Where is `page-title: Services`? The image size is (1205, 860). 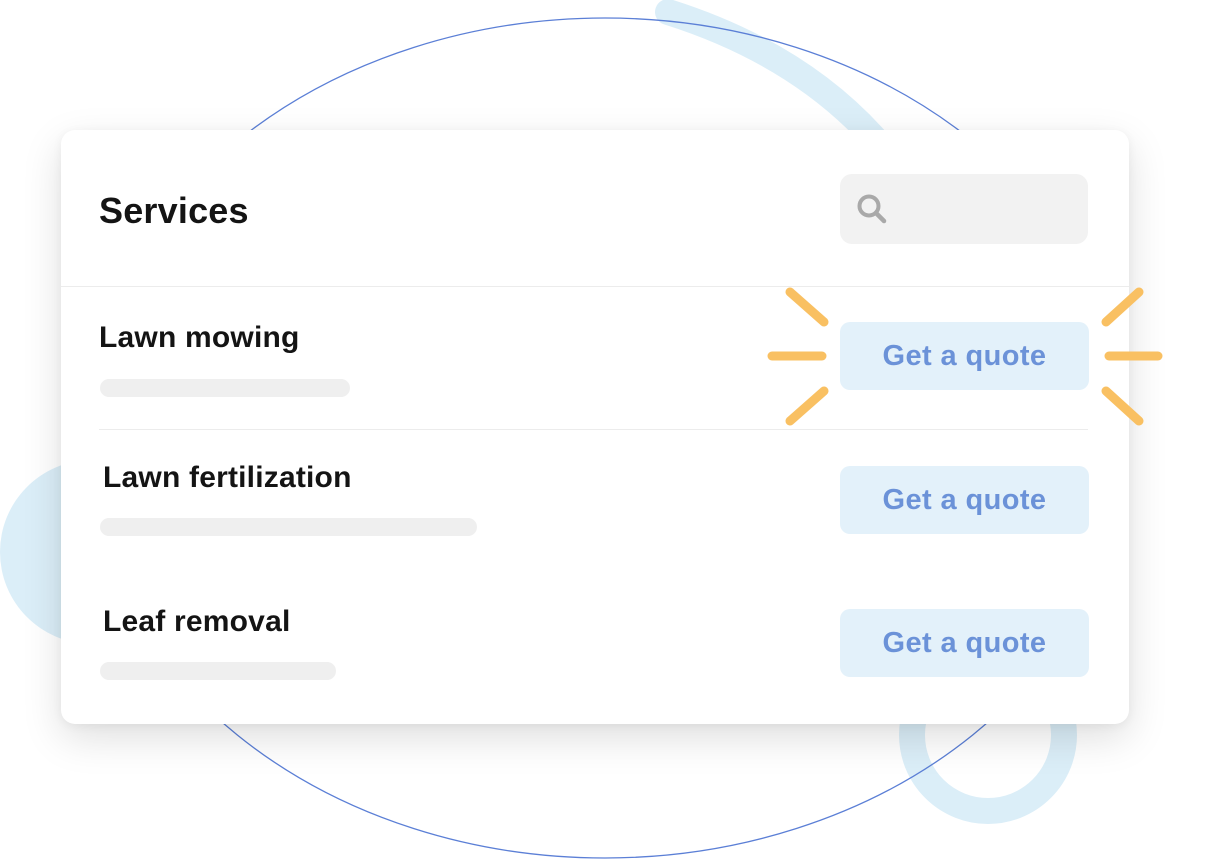 page-title: Services is located at coordinates (174, 210).